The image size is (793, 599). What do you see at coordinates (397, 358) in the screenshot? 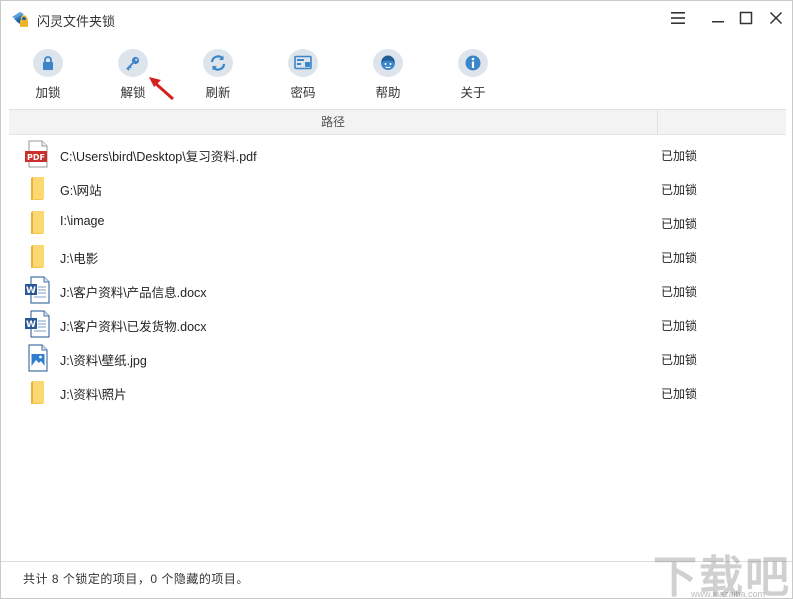
I see `table-row: J:\资料\壁纸.jpg 已加锁` at bounding box center [397, 358].